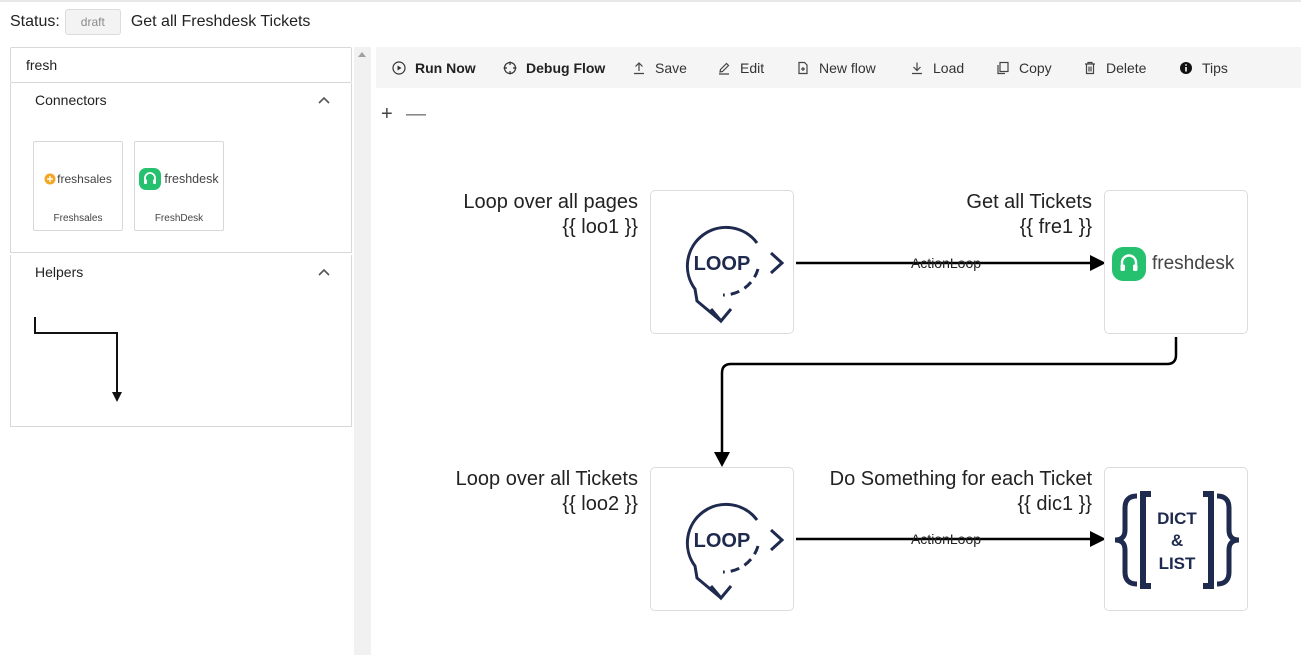 The image size is (1301, 655). I want to click on freshsales-logo: freshsales, so click(78, 179).